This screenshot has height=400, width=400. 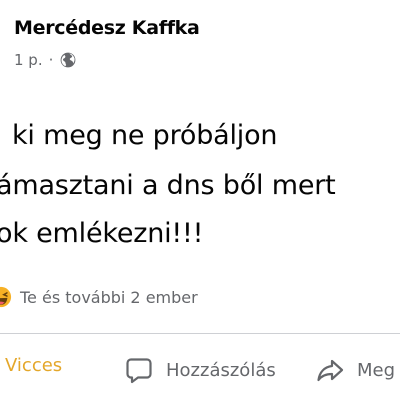 I want to click on post-author: Mercédesz Kaffka, so click(x=107, y=28).